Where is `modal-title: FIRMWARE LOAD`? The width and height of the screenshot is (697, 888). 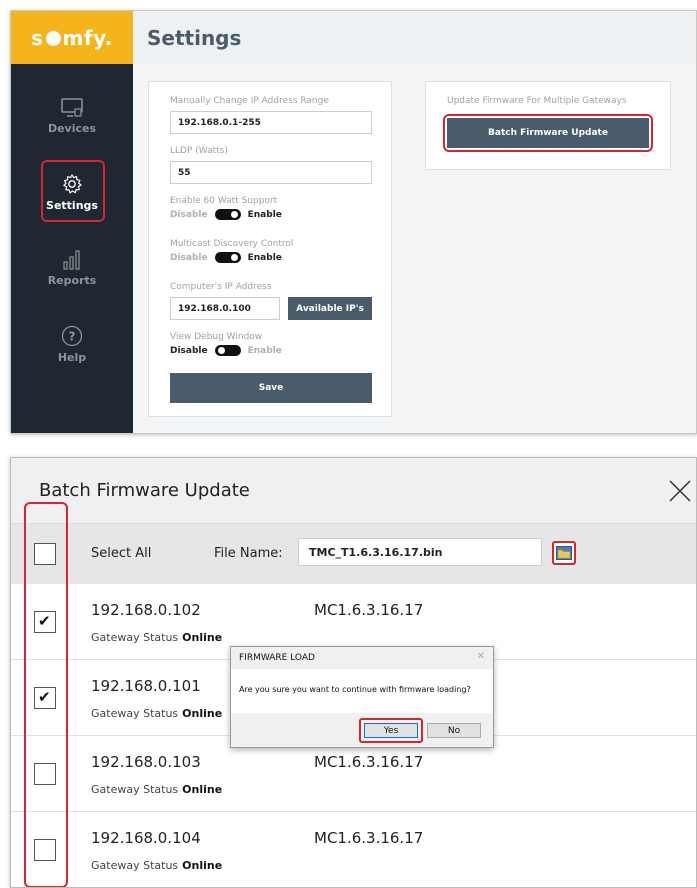 modal-title: FIRMWARE LOAD is located at coordinates (277, 658).